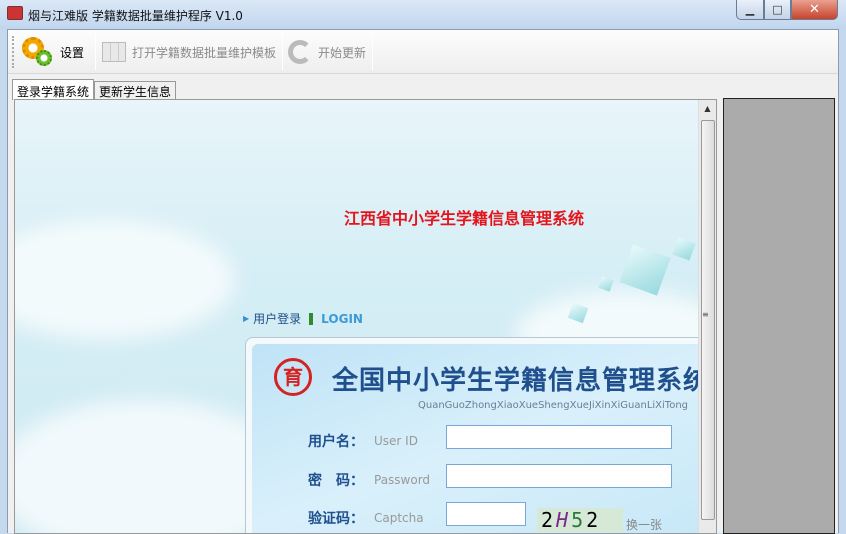 The image size is (846, 534). Describe the element at coordinates (564, 520) in the screenshot. I see `captcha-char: H` at that location.